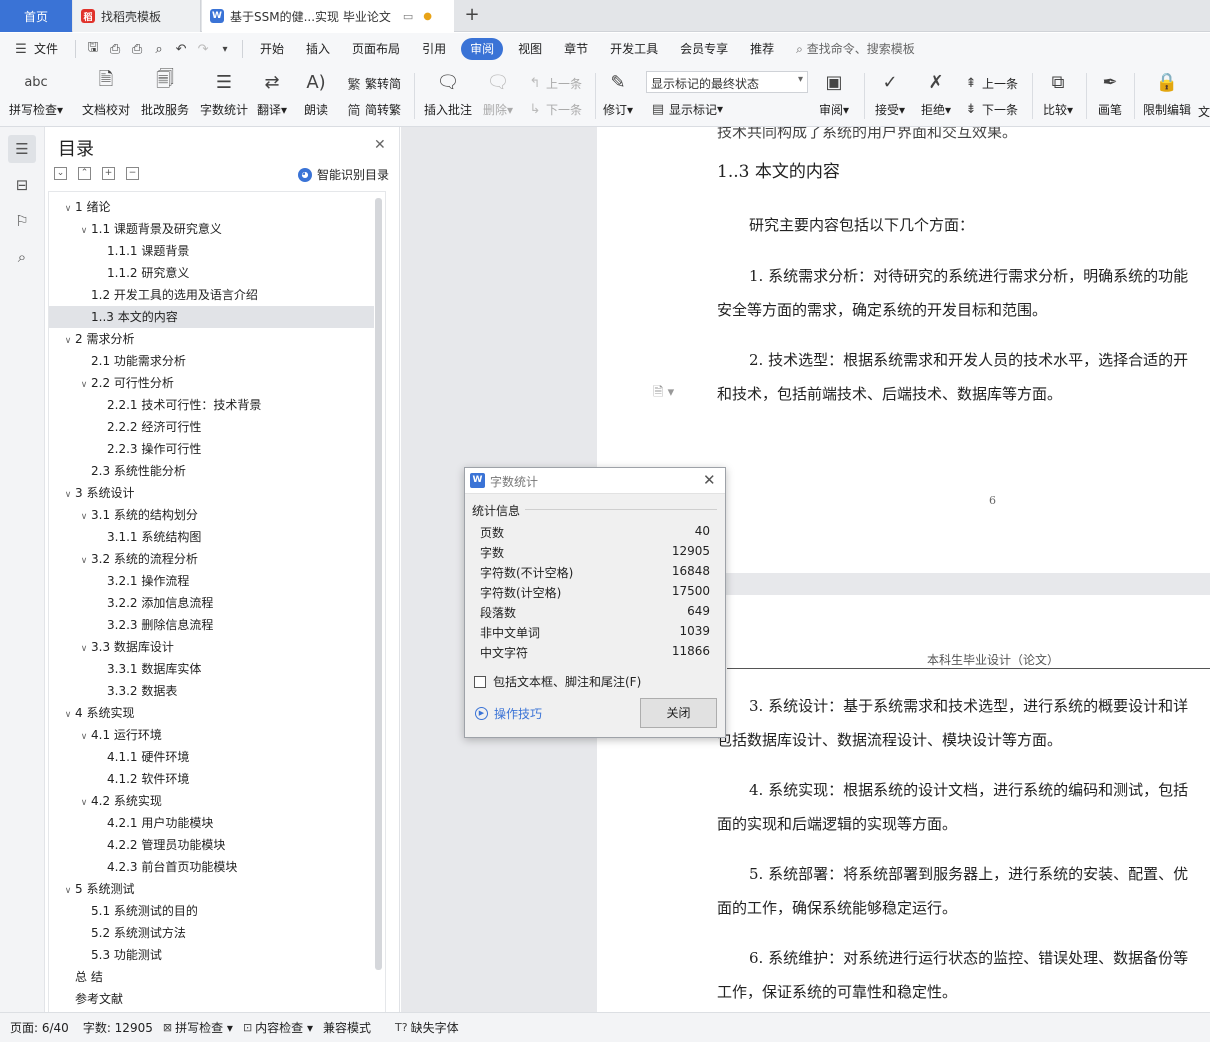 The image size is (1210, 1042). Describe the element at coordinates (84, 173) in the screenshot. I see `expand-up-icon: ⌃` at that location.